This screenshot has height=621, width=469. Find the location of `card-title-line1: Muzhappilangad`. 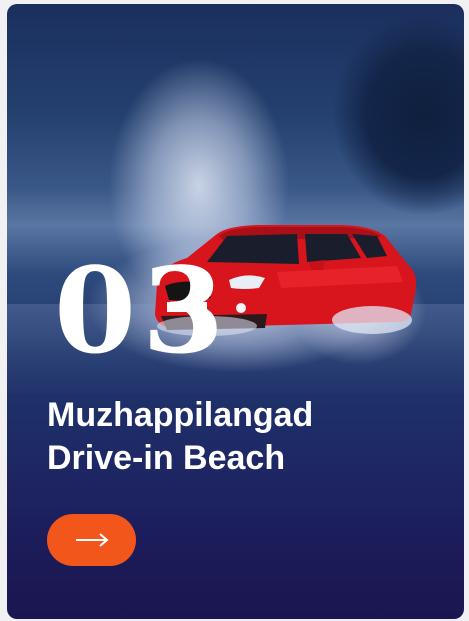

card-title-line1: Muzhappilangad is located at coordinates (180, 415).